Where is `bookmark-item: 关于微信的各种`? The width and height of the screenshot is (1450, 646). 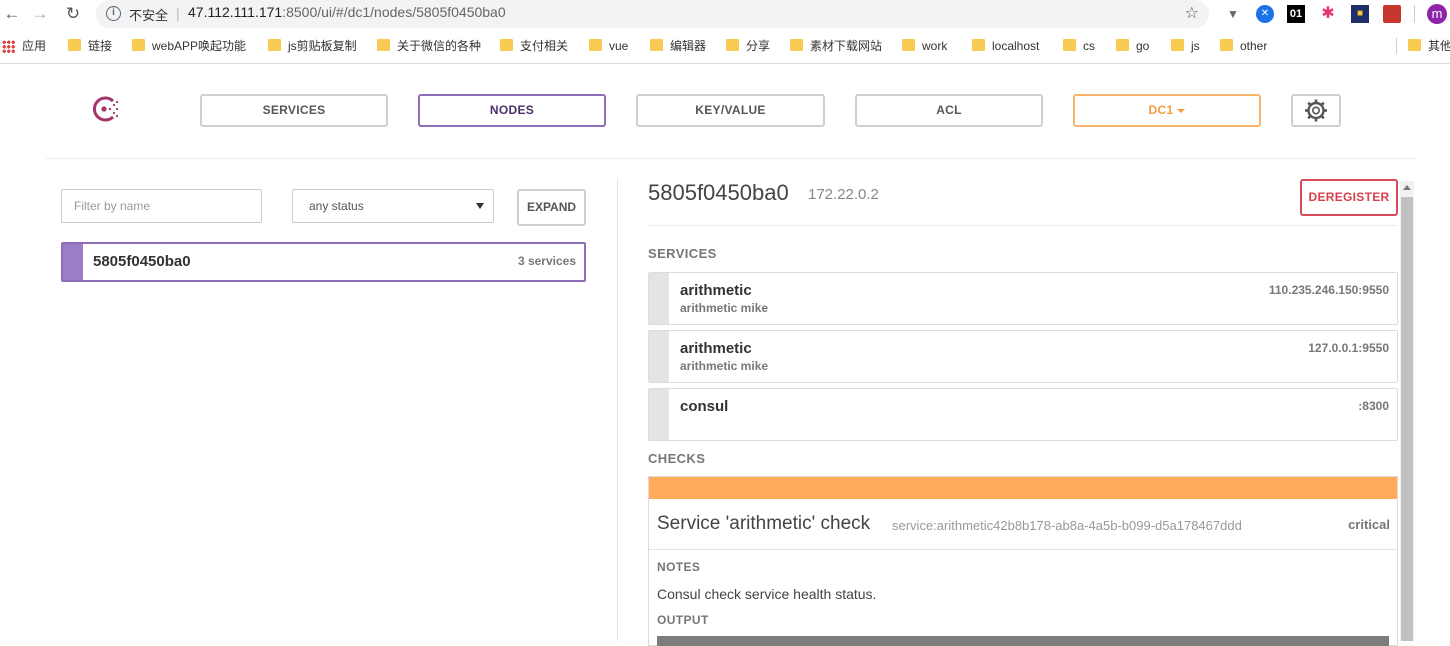 bookmark-item: 关于微信的各种 is located at coordinates (429, 46).